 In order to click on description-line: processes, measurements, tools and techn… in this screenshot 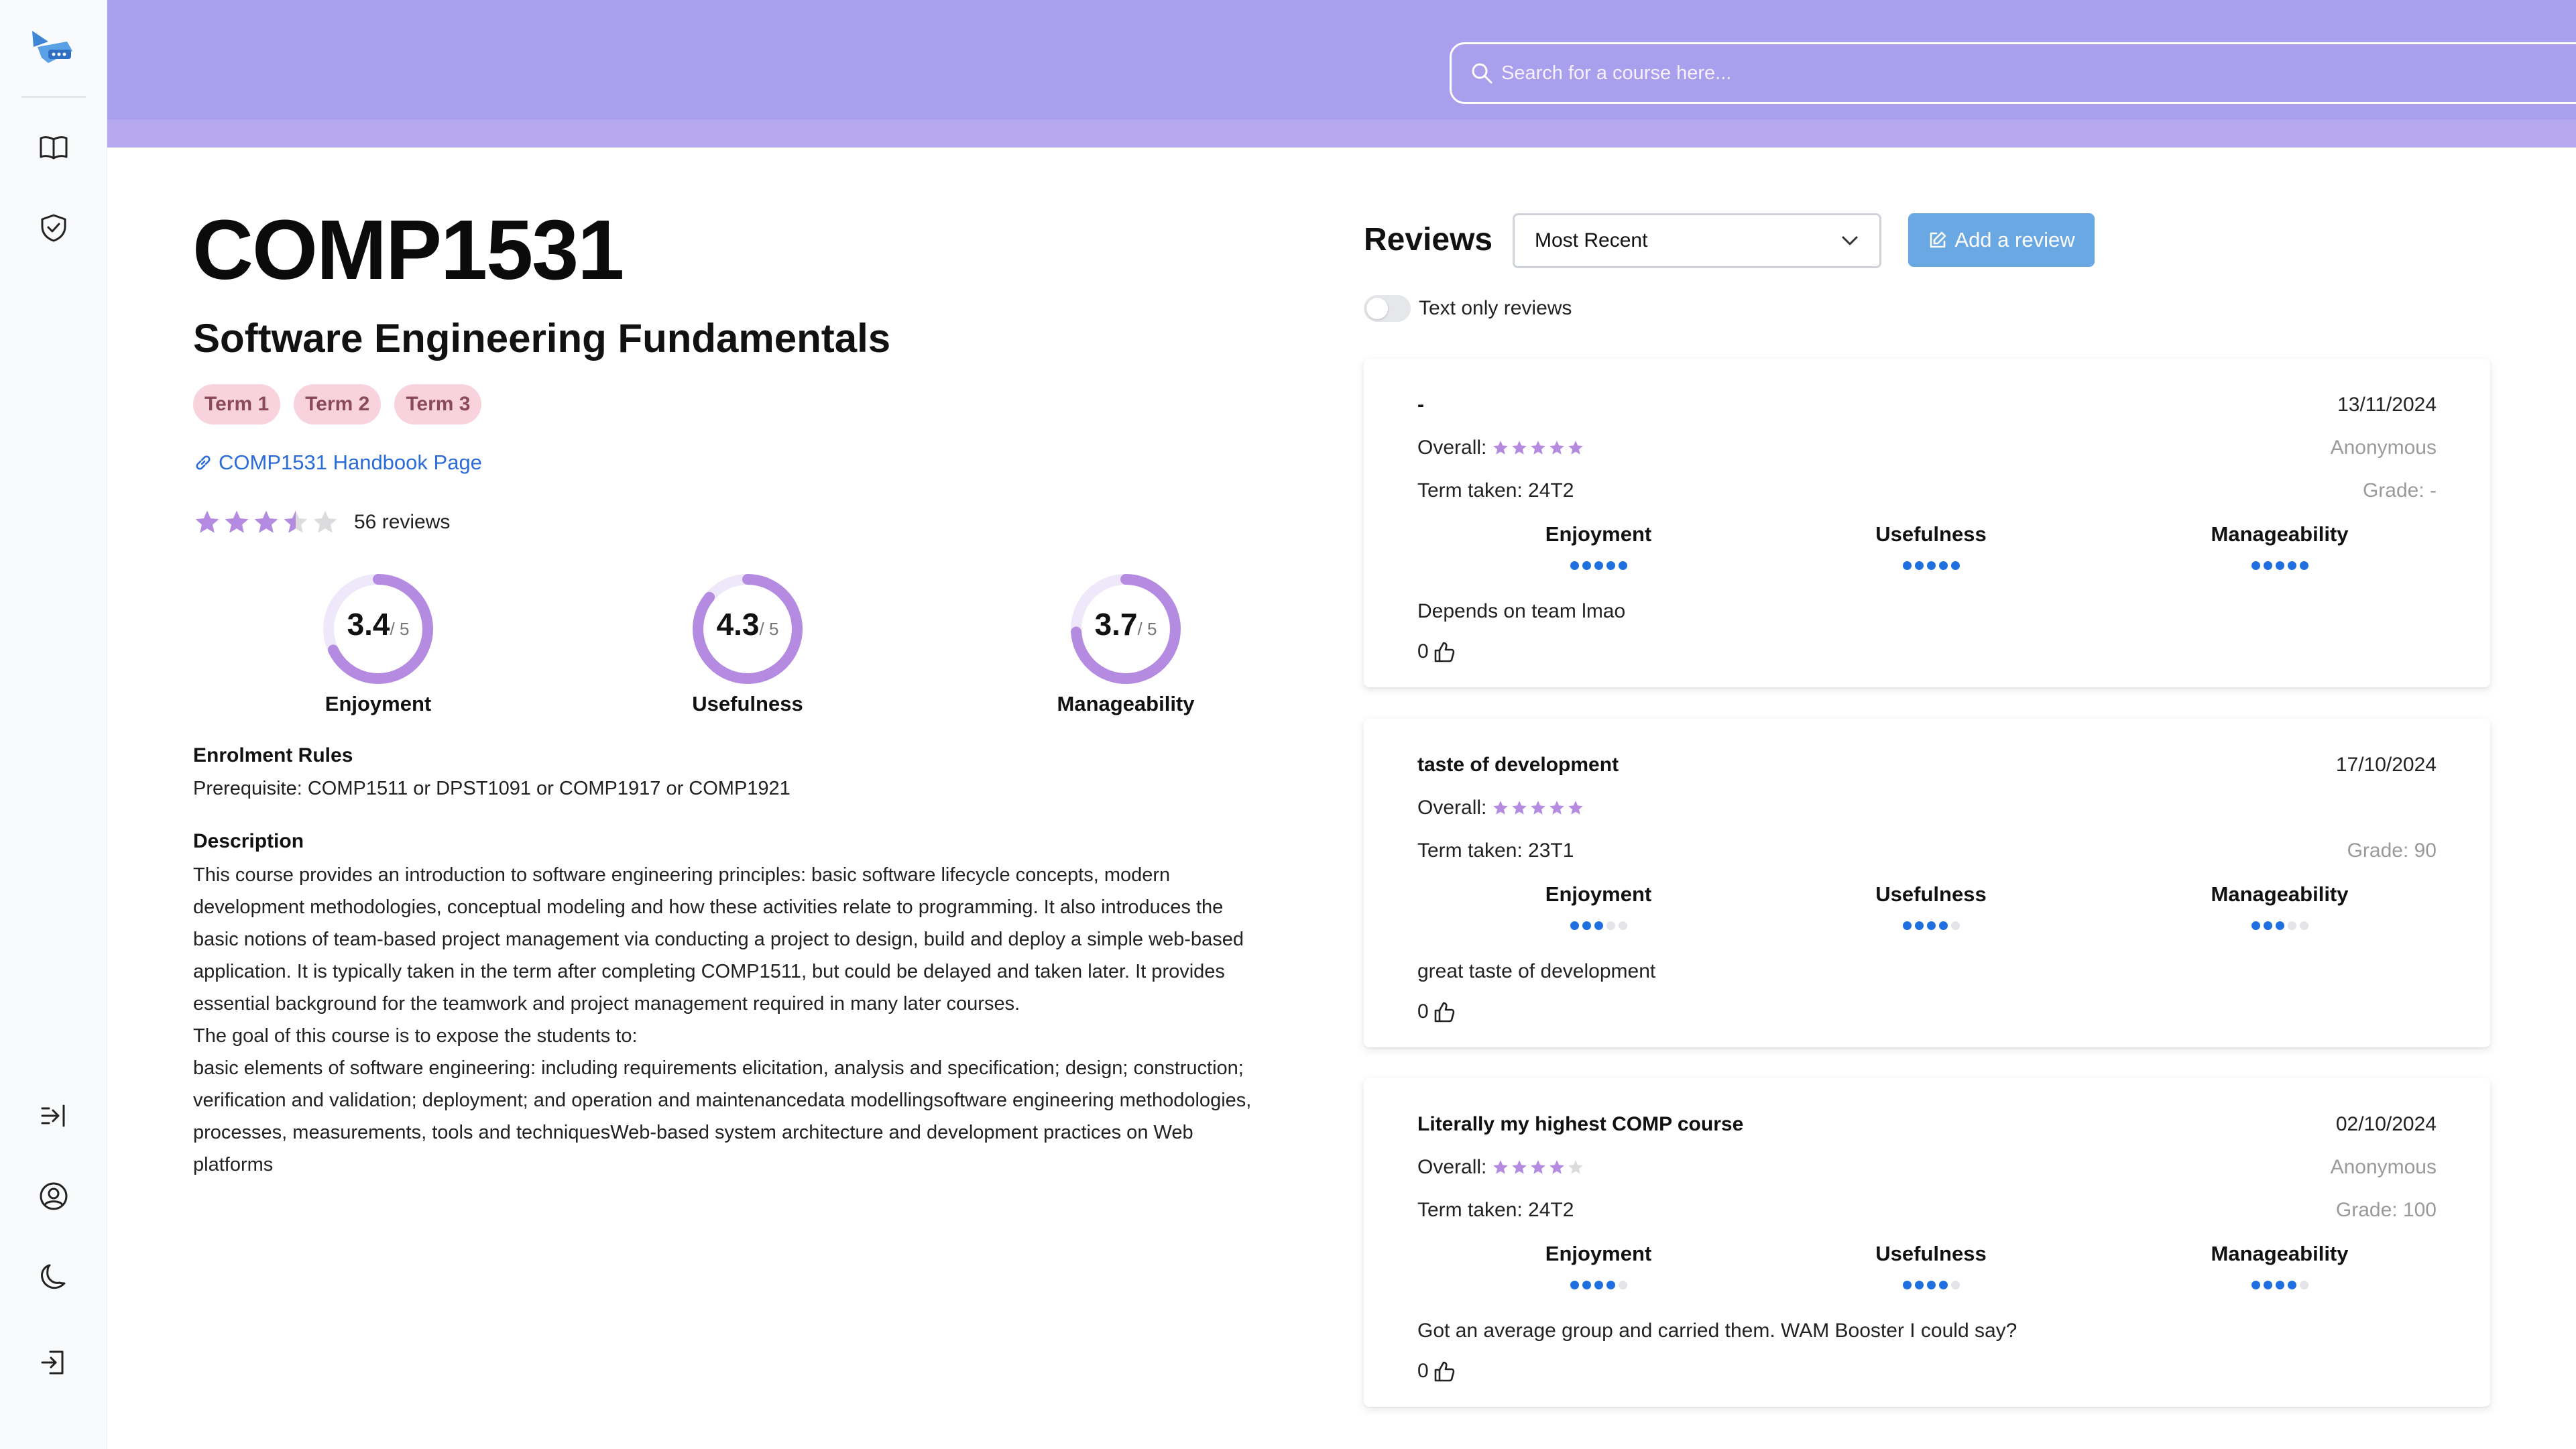, I will do `click(693, 1133)`.